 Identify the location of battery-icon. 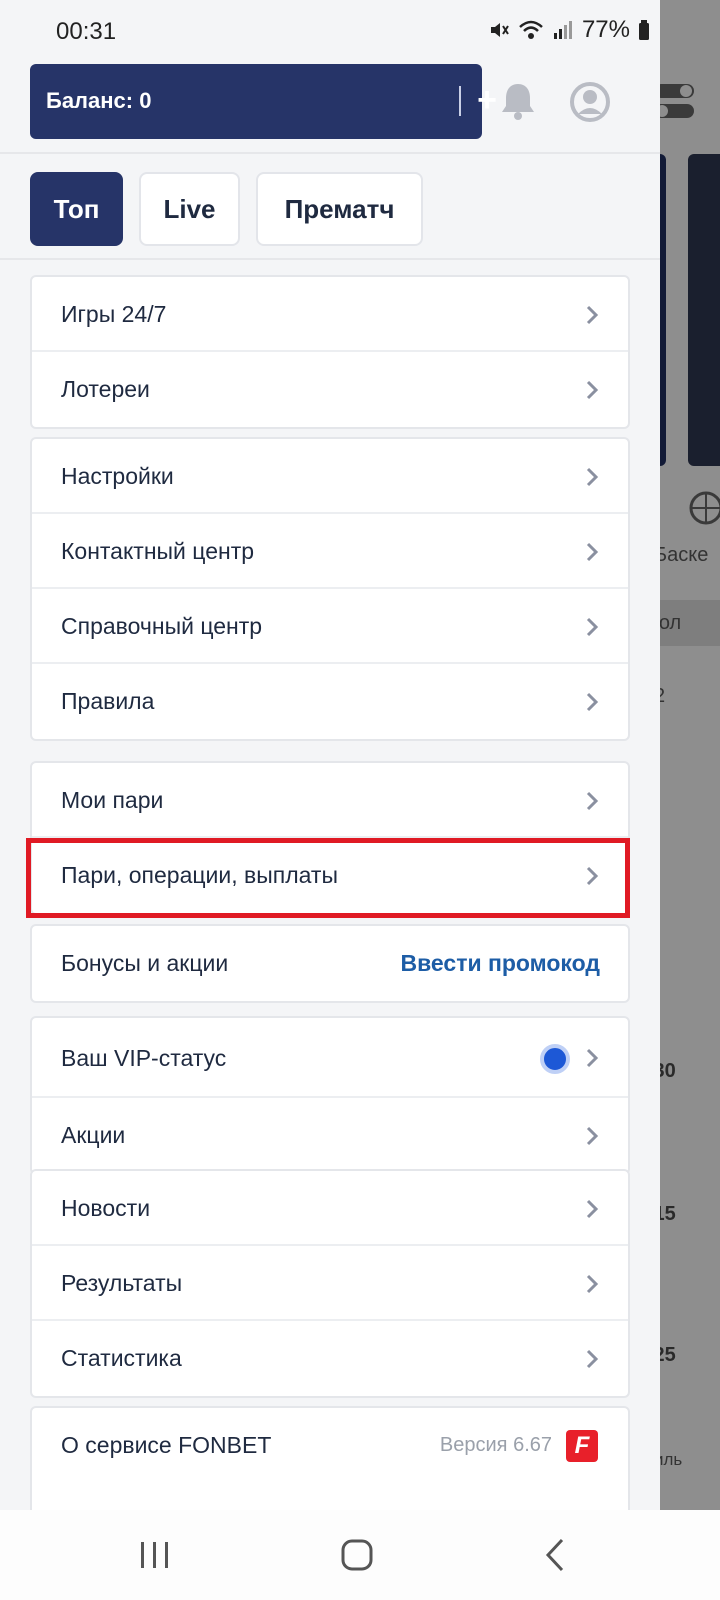
(644, 30).